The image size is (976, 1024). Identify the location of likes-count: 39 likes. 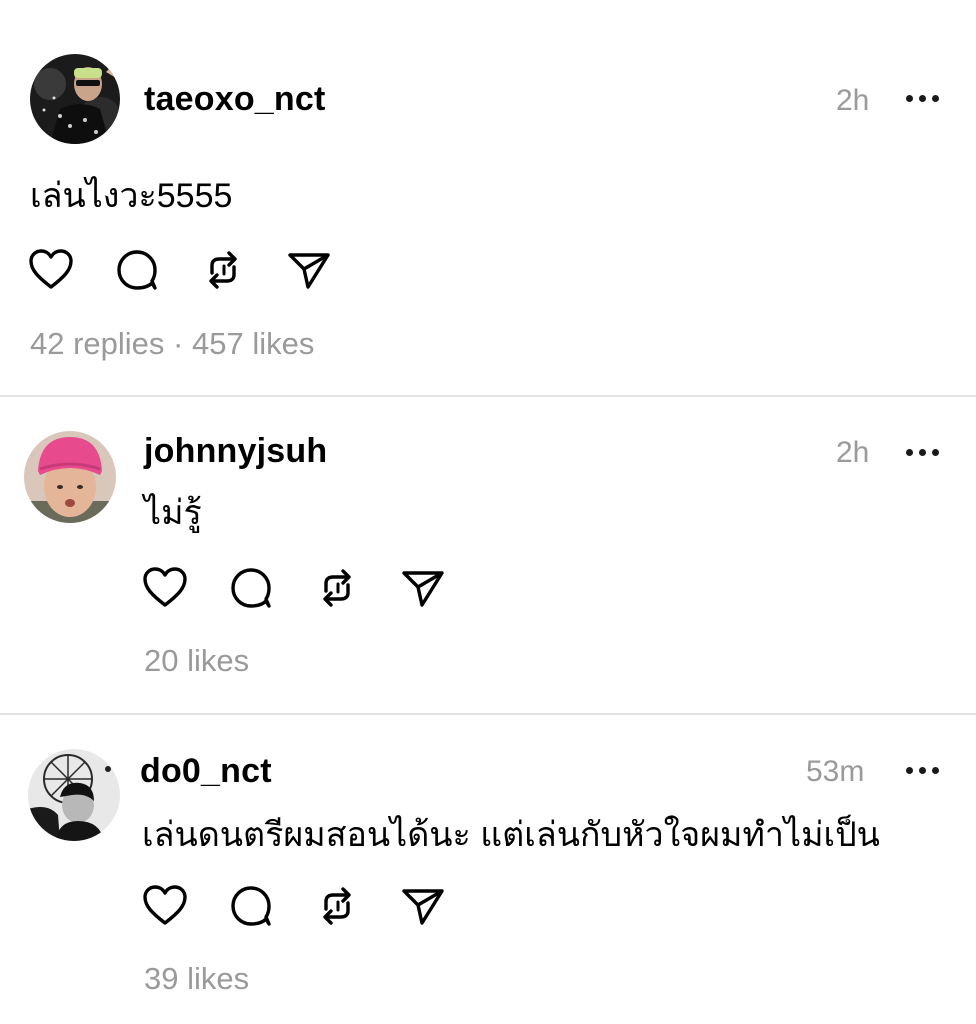
(196, 978).